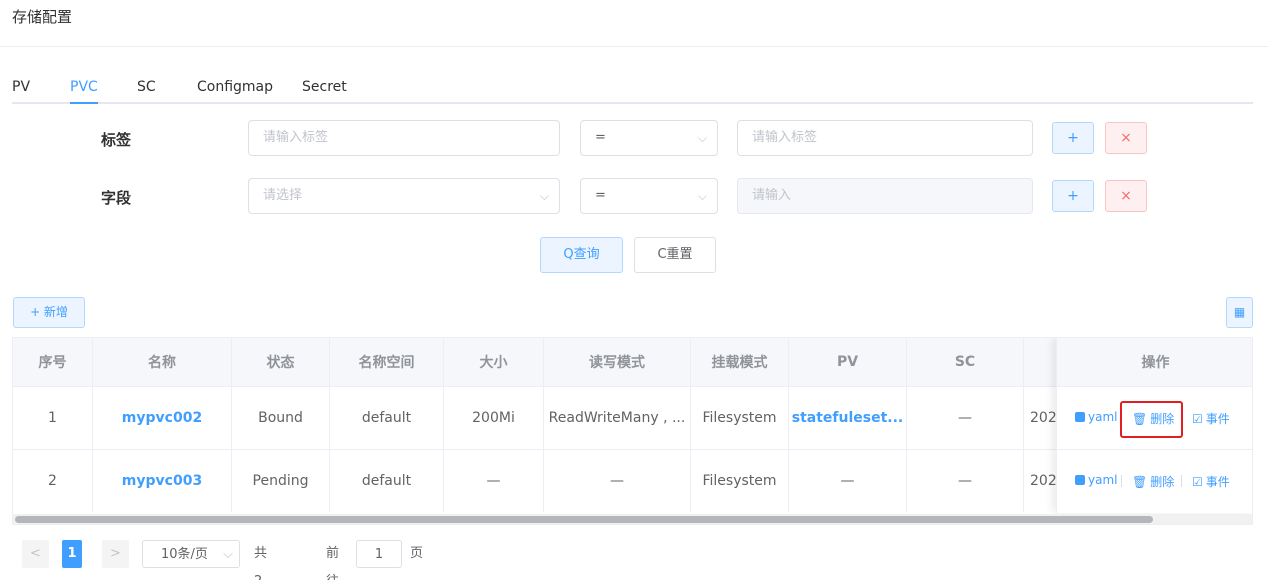 The width and height of the screenshot is (1268, 580). I want to click on tab-bar: PV PVC SC Configmap Secret, so click(632, 91).